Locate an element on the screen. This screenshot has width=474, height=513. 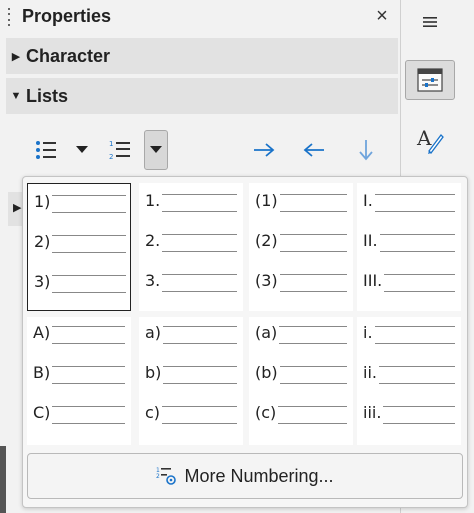
list-mark: i. is located at coordinates (368, 332).